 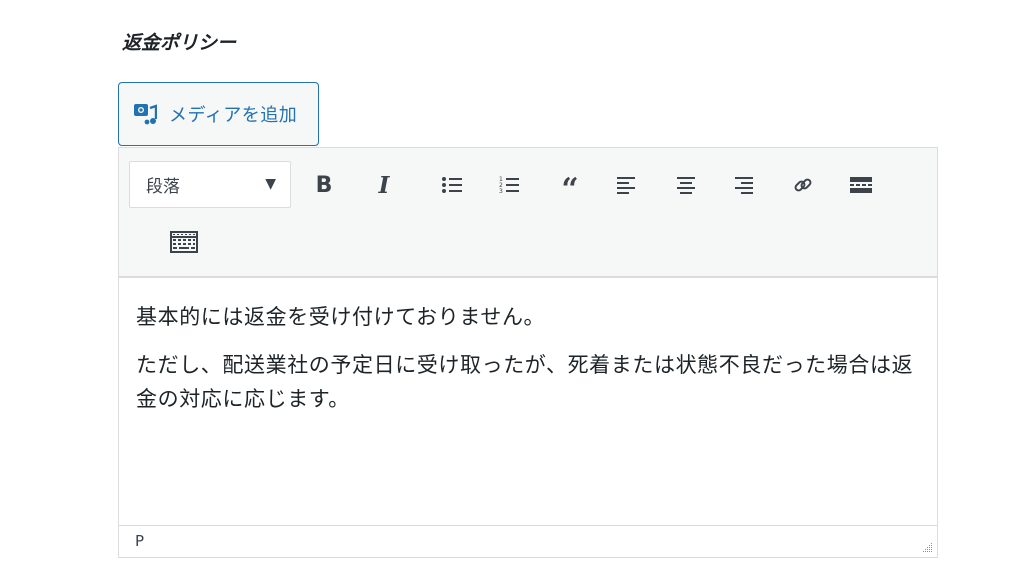 I want to click on editor-statusbar: P, so click(x=528, y=541).